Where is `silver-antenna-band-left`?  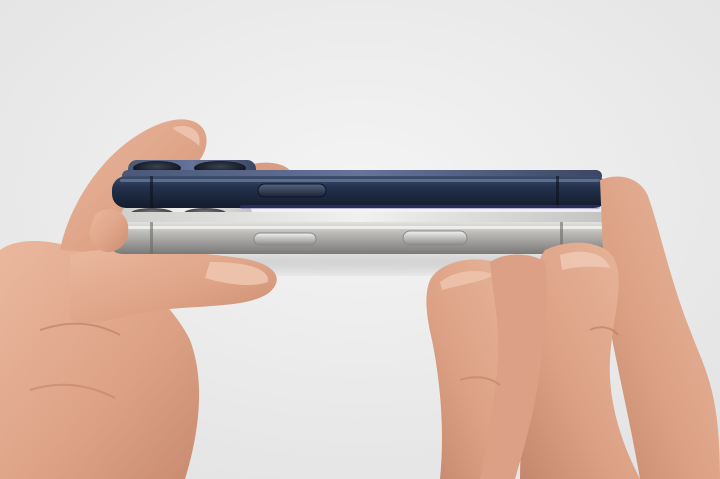
silver-antenna-band-left is located at coordinates (151, 238).